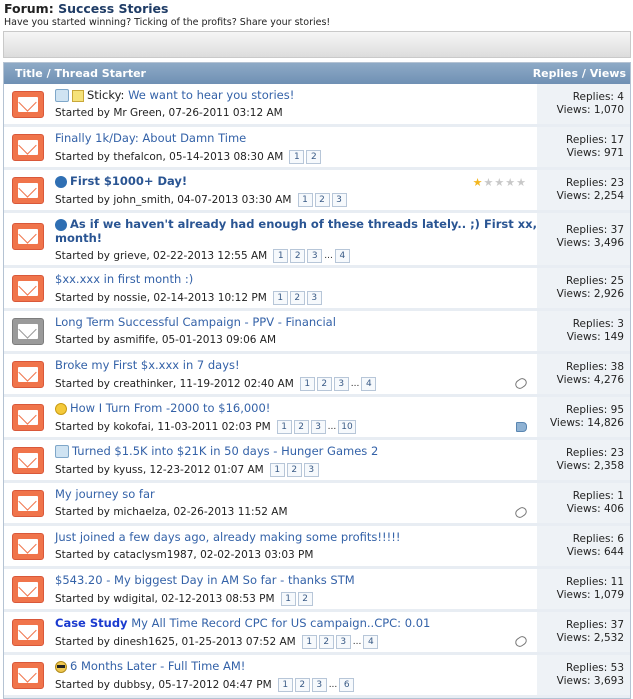  What do you see at coordinates (124, 279) in the screenshot?
I see `thread-title-link: $xx.xxx in first month :)` at bounding box center [124, 279].